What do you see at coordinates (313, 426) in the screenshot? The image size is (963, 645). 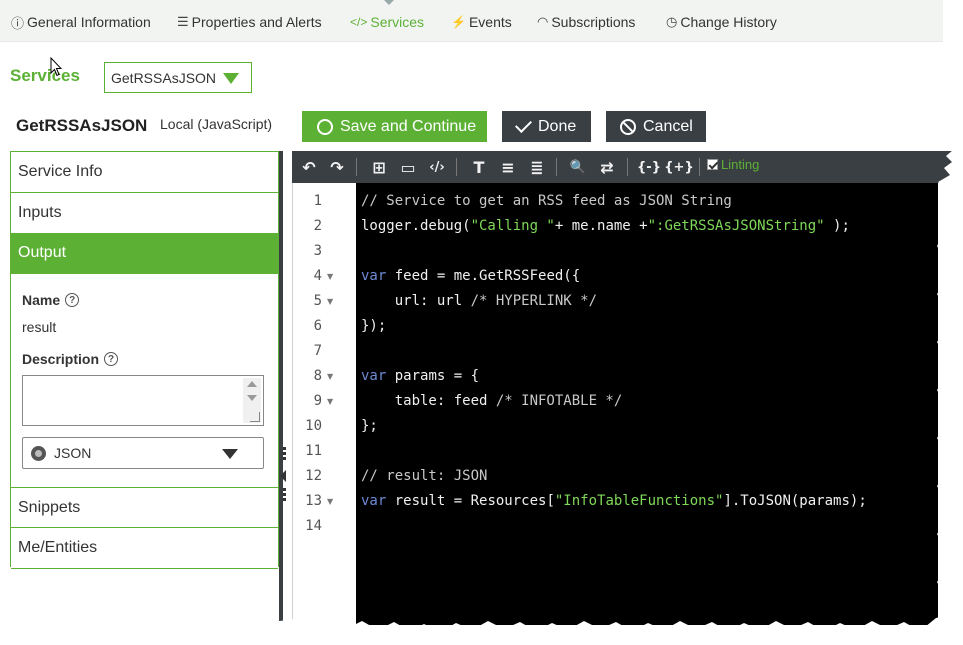 I see `line-number: 10` at bounding box center [313, 426].